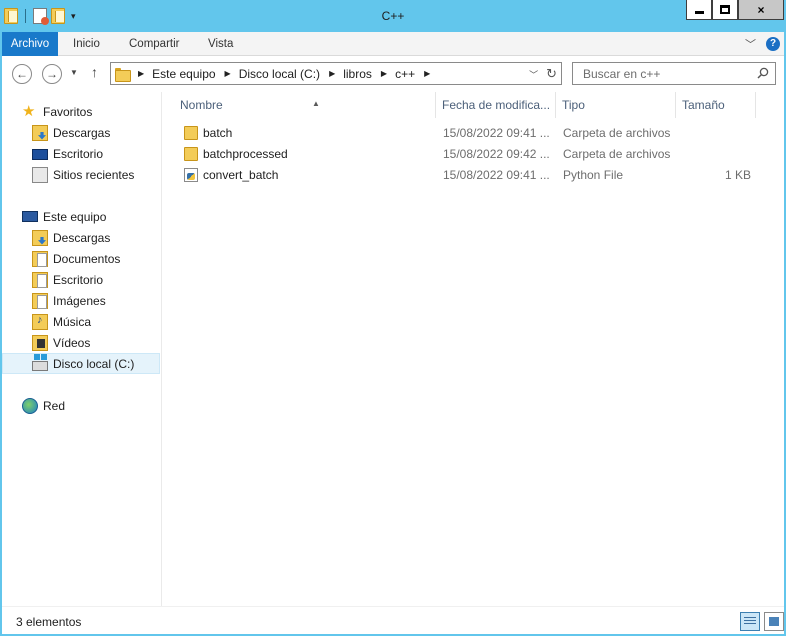 The image size is (786, 636). What do you see at coordinates (245, 154) in the screenshot?
I see `file-name: batchprocessed` at bounding box center [245, 154].